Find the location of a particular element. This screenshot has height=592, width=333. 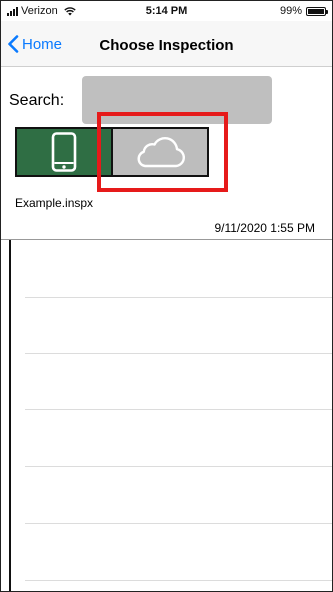

phone-icon is located at coordinates (64, 152).